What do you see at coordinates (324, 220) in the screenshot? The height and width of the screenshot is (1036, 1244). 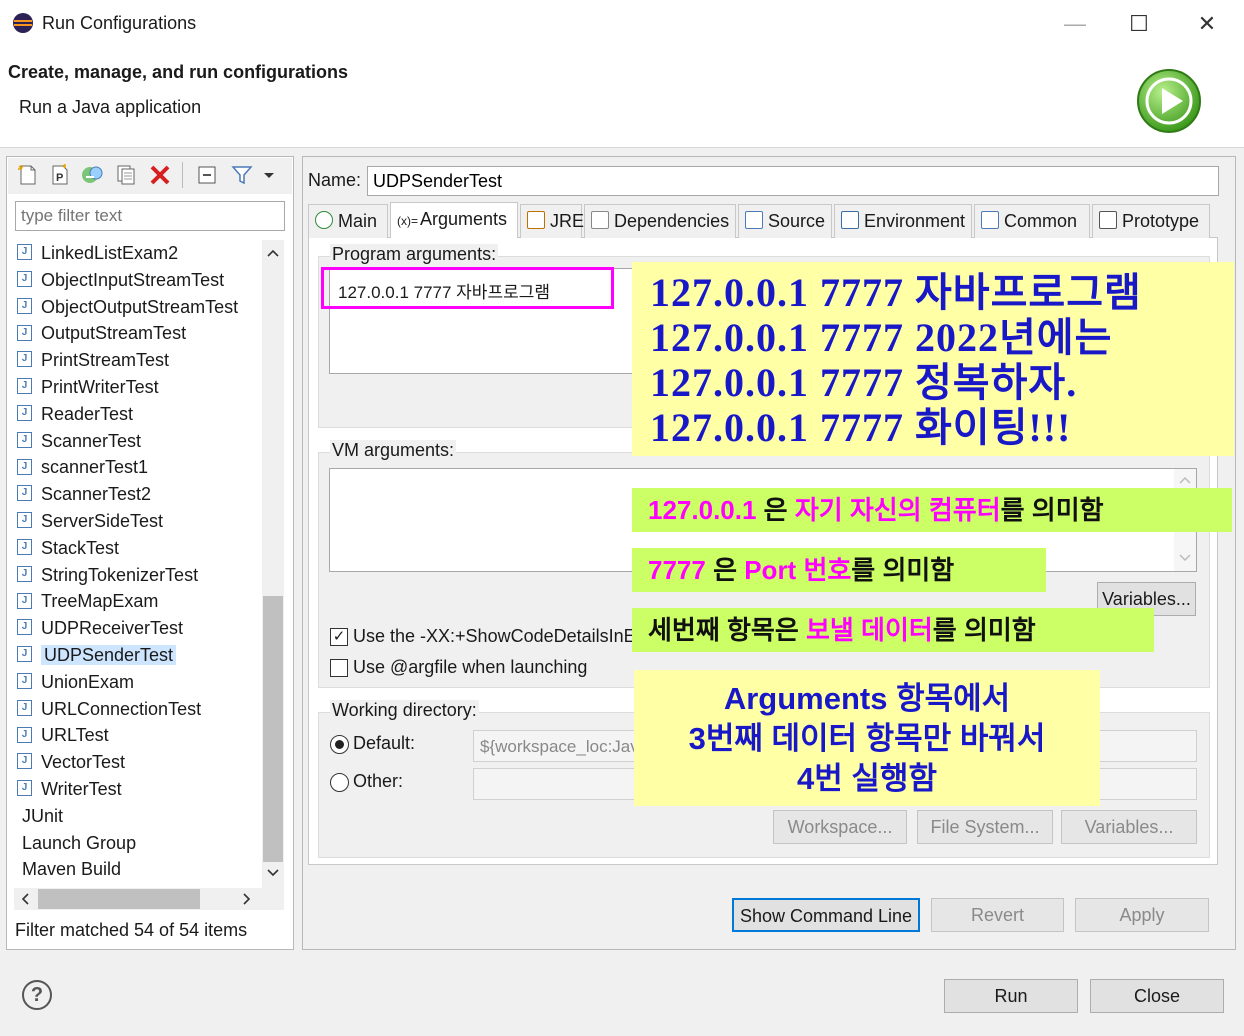 I see `main-tab-icon` at bounding box center [324, 220].